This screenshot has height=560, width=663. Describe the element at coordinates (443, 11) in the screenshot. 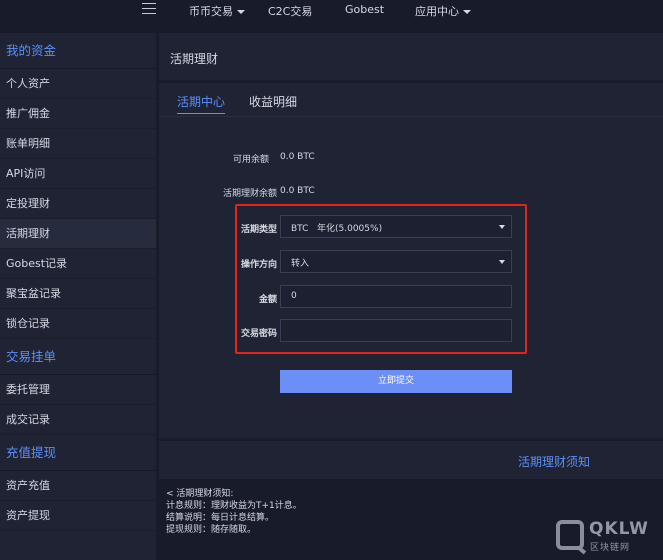

I see `nav-app-center: 应用中心` at that location.